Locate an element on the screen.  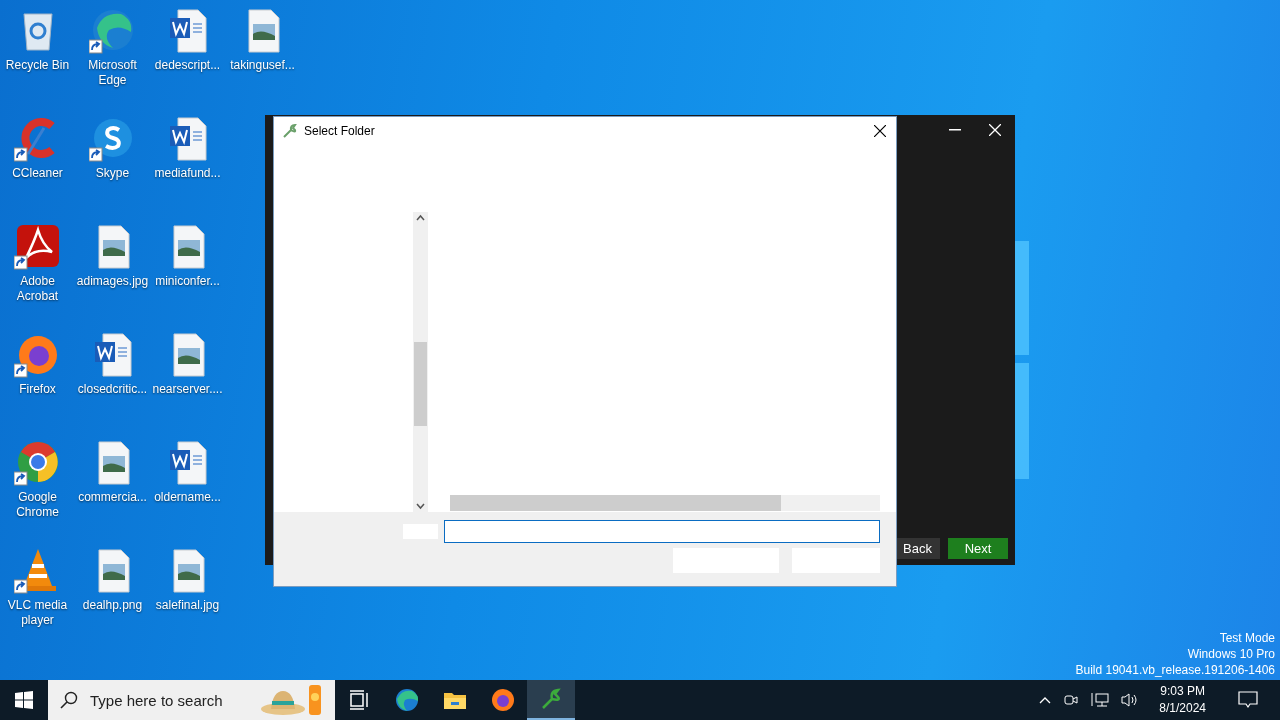
close-icon is located at coordinates (880, 131).